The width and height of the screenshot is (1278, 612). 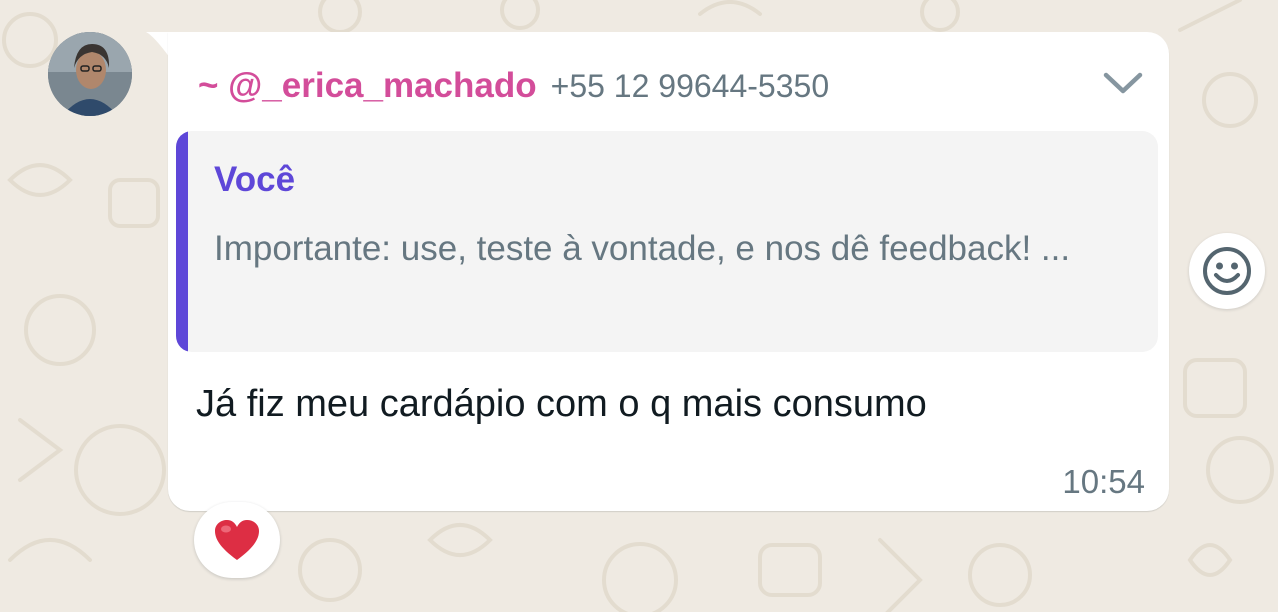 I want to click on sender-phone: +55 12 99644-5350, so click(x=690, y=86).